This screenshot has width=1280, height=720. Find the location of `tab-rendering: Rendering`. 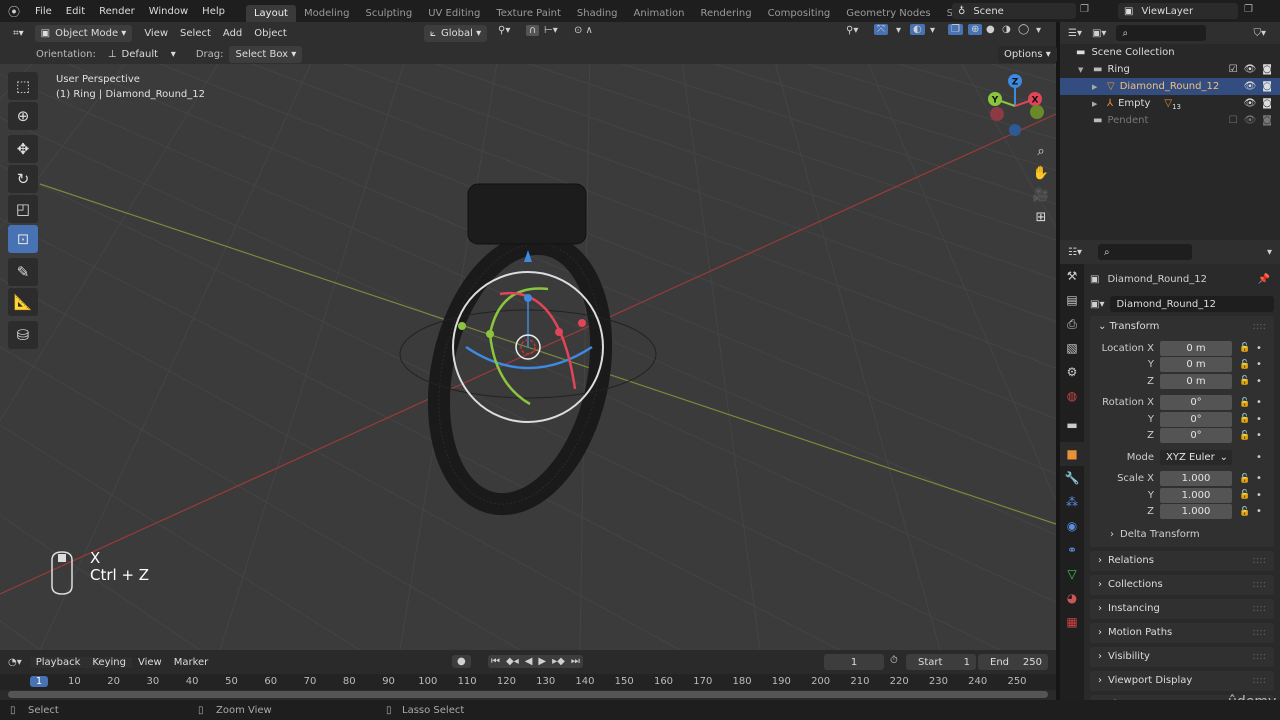

tab-rendering: Rendering is located at coordinates (726, 13).